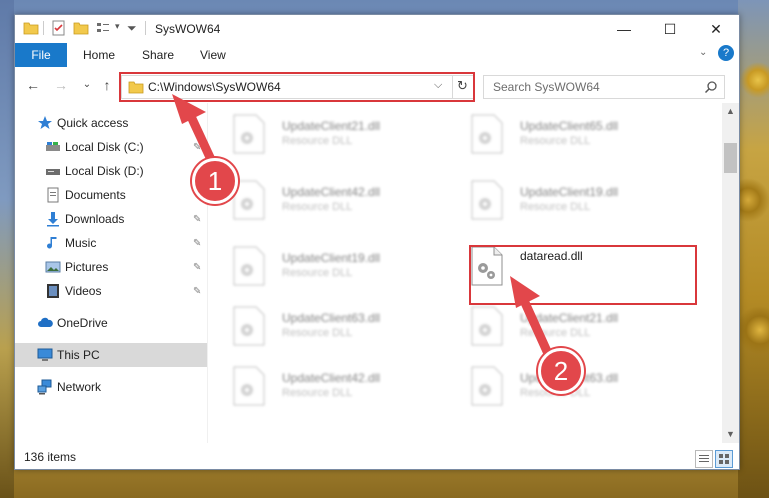 The image size is (769, 498). What do you see at coordinates (297, 87) in the screenshot?
I see `address-highlight-box` at bounding box center [297, 87].